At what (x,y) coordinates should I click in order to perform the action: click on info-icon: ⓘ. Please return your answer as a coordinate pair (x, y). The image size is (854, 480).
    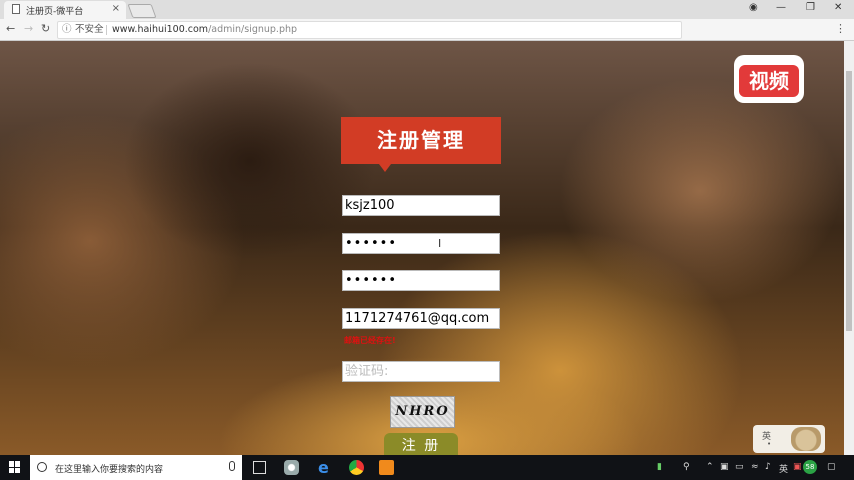
    Looking at the image, I should click on (67, 30).